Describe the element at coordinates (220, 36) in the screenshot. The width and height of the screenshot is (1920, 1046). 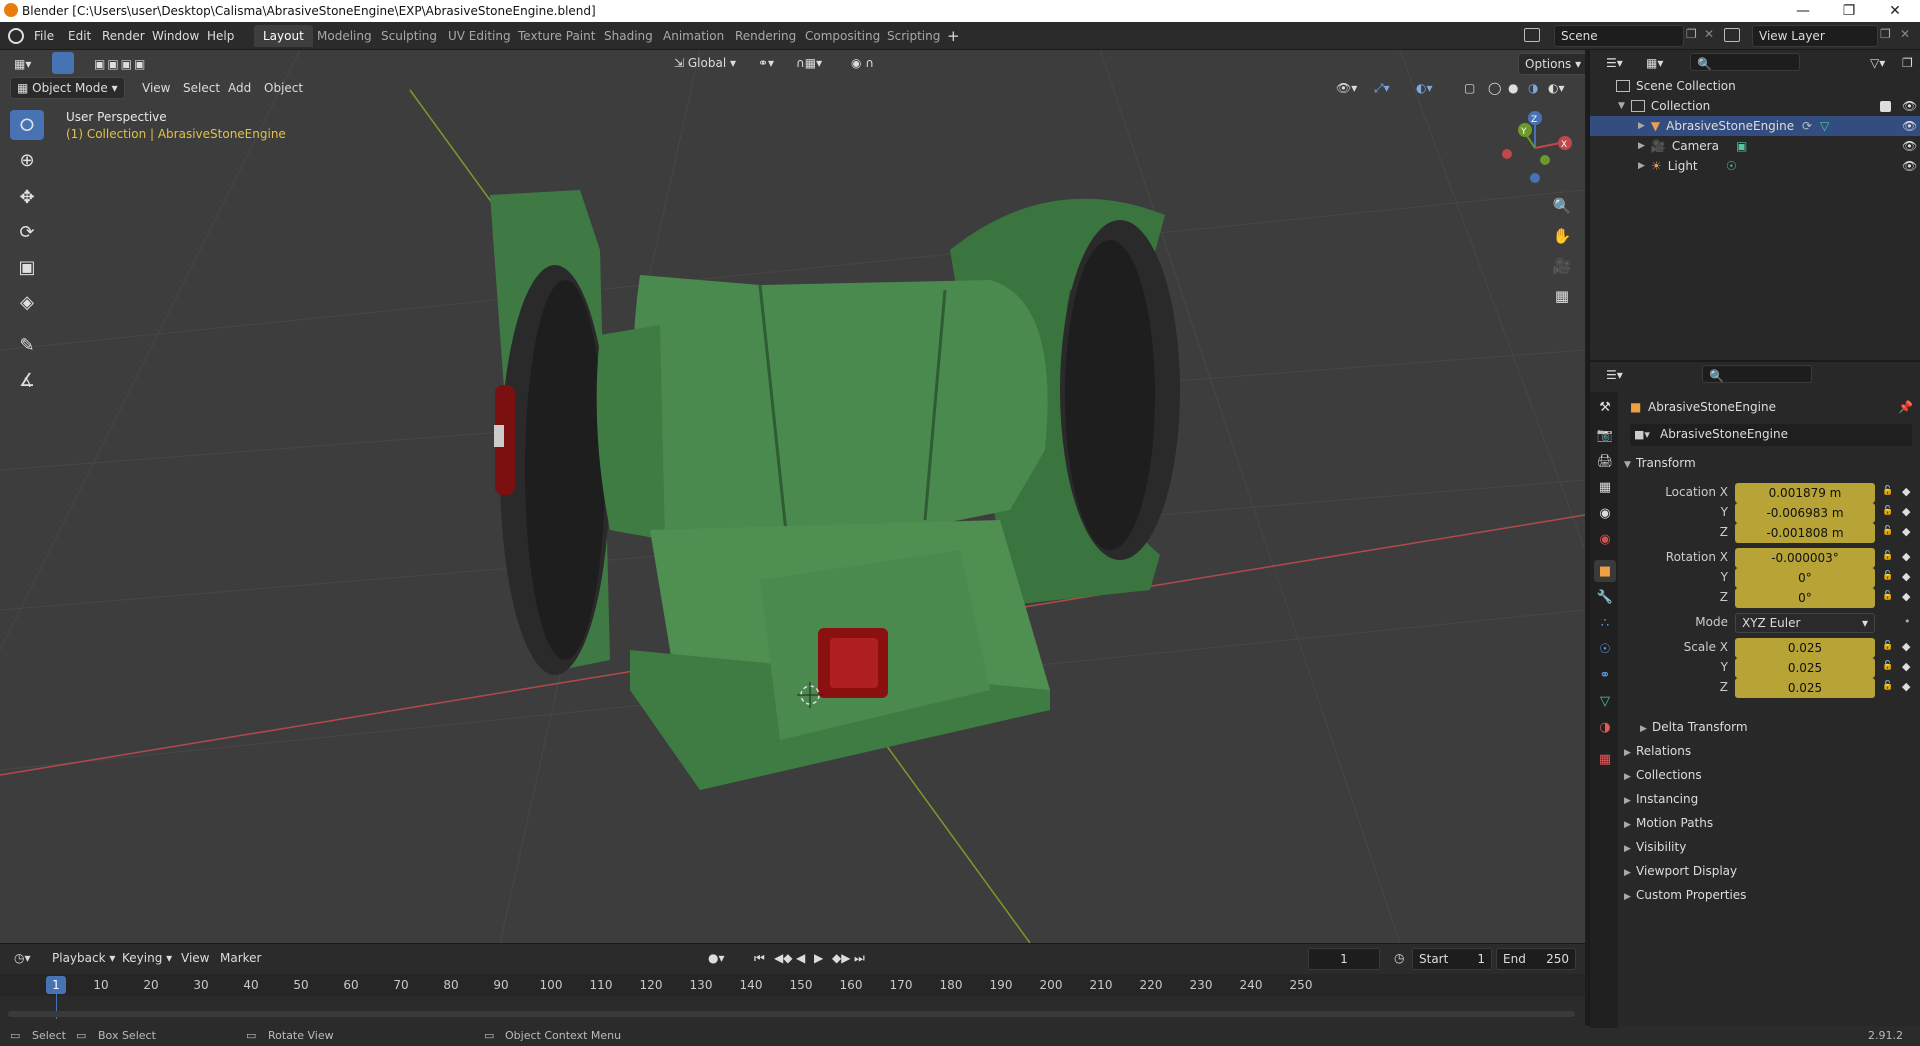
I see `menu-help: Help` at that location.